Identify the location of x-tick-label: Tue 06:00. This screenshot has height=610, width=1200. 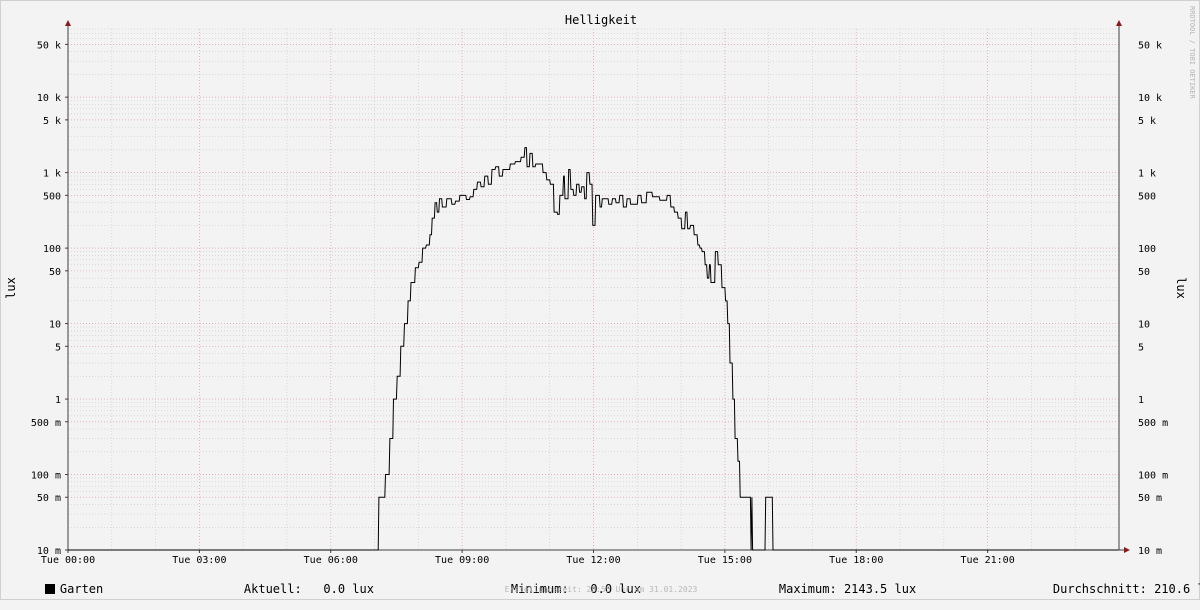
(331, 560).